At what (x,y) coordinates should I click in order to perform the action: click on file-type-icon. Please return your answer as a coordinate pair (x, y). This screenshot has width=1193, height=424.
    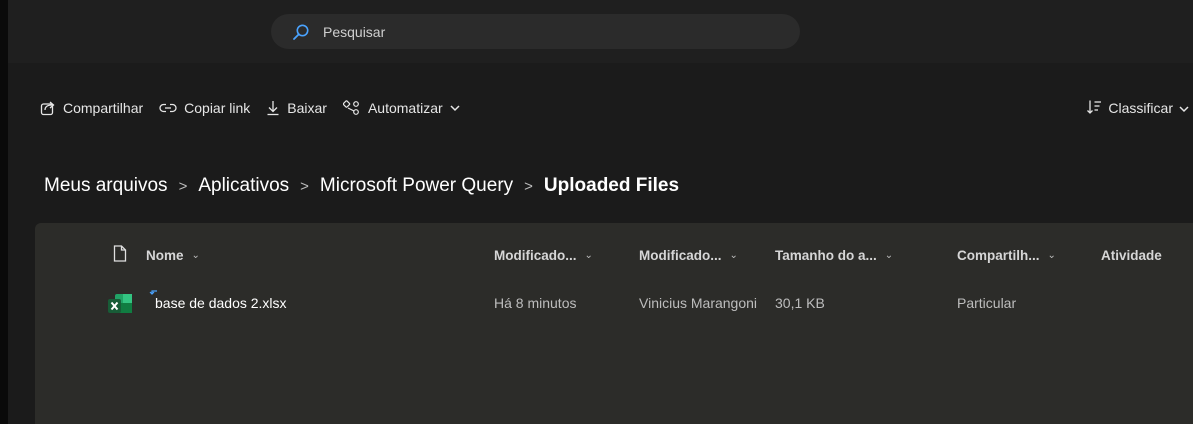
    Looking at the image, I should click on (120, 255).